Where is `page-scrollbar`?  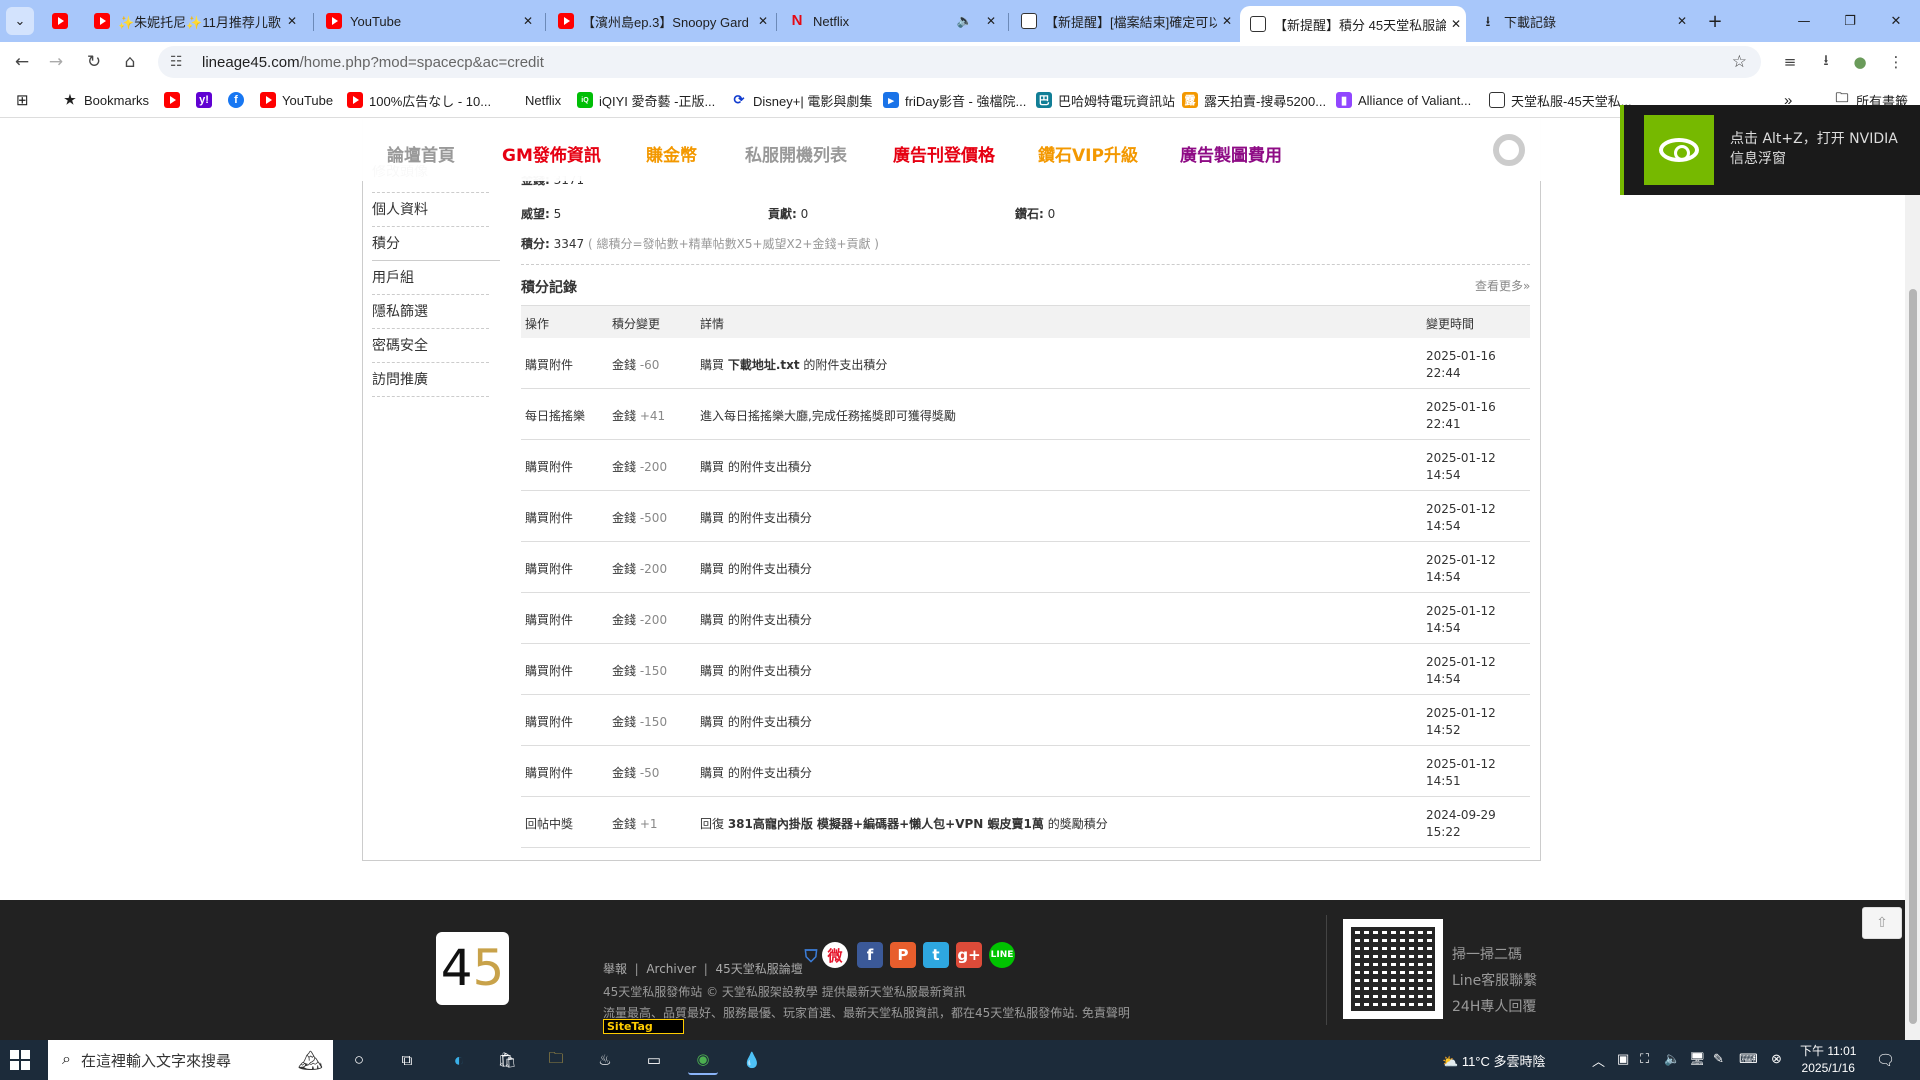 page-scrollbar is located at coordinates (1912, 579).